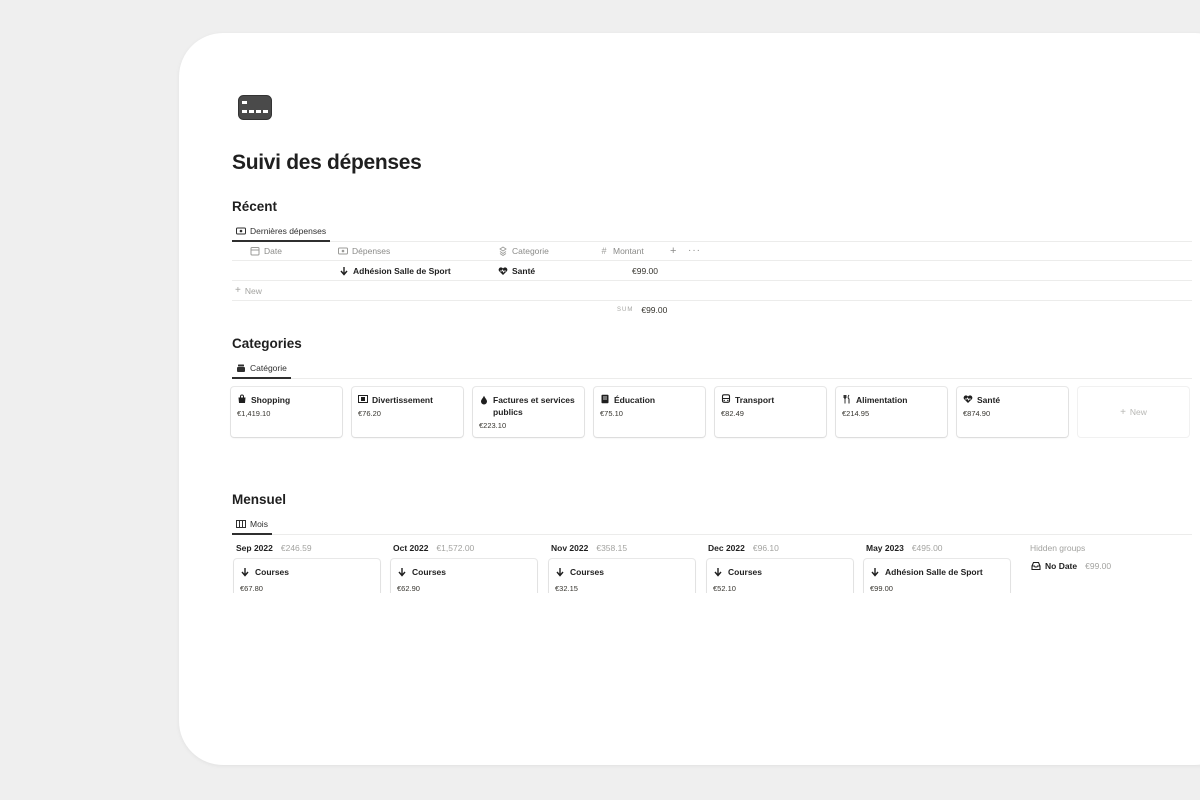 The image size is (1200, 800). What do you see at coordinates (464, 576) in the screenshot?
I see `board-card: Courses €62.90` at bounding box center [464, 576].